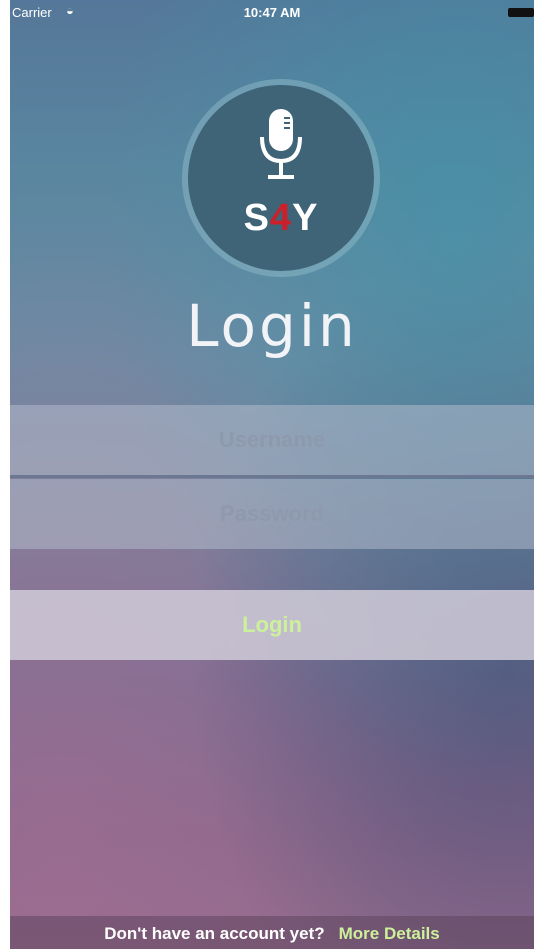  I want to click on brand-wordmark: S4Y, so click(281, 218).